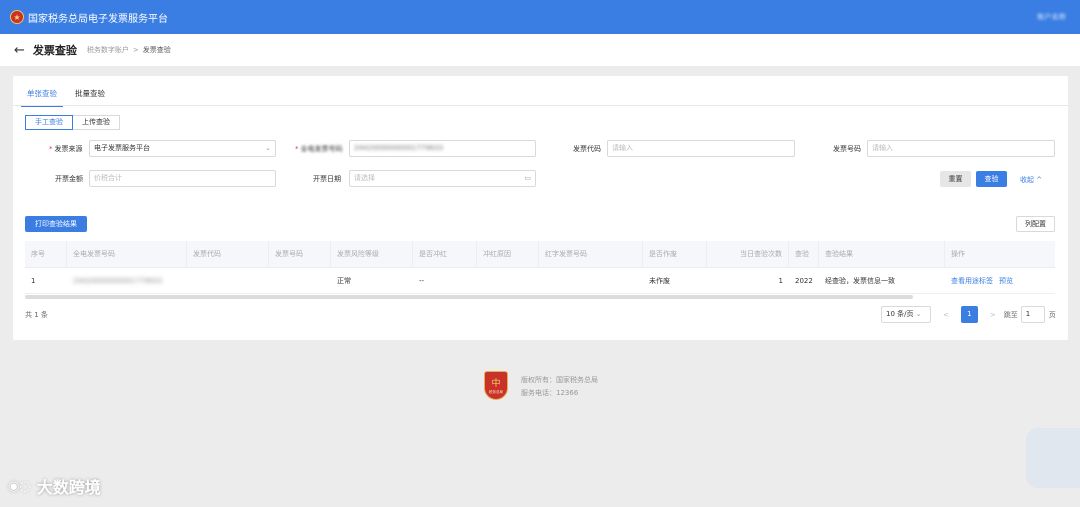 The height and width of the screenshot is (507, 1080). Describe the element at coordinates (445, 254) in the screenshot. I see `column-header: 是否冲红` at that location.